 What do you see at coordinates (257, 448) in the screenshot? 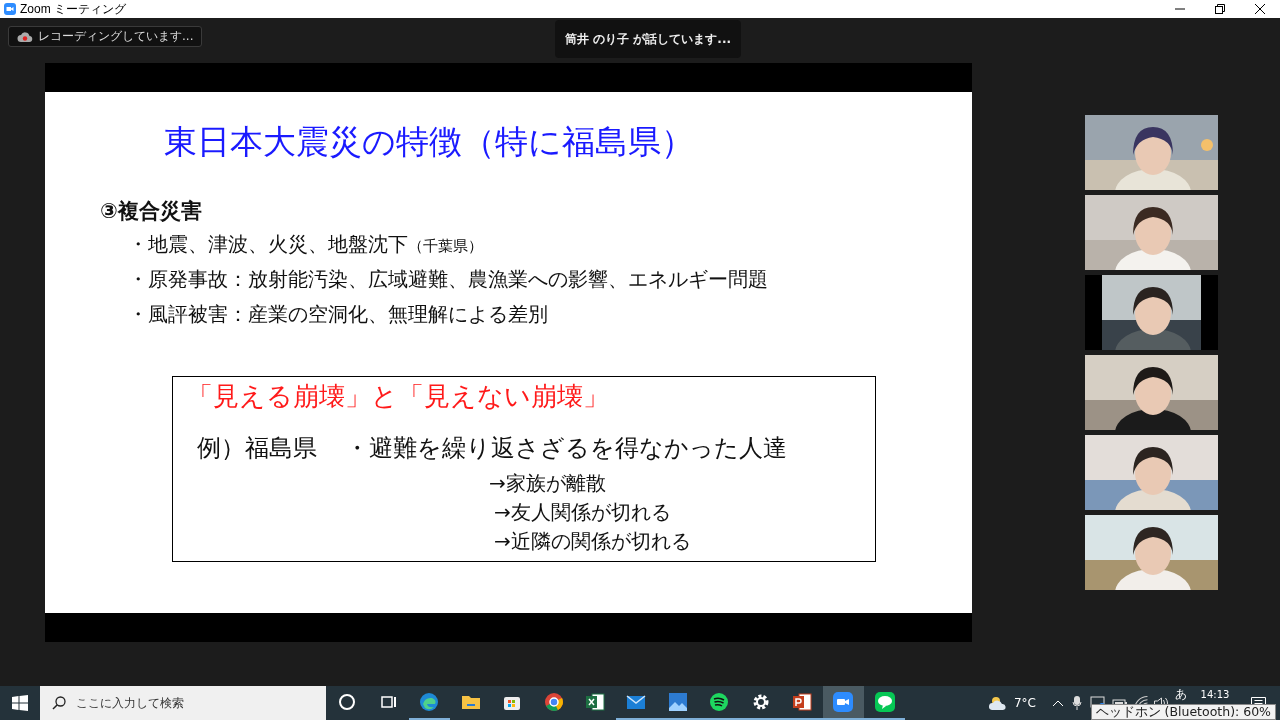
I see `example-label: 例）福島県` at bounding box center [257, 448].